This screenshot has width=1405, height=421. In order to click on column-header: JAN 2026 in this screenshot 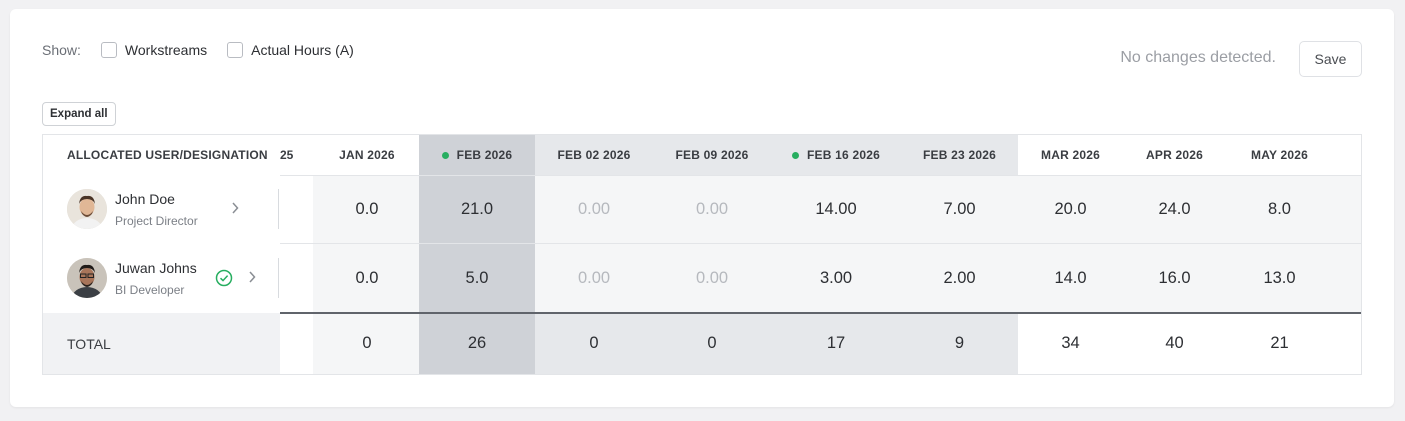, I will do `click(367, 155)`.